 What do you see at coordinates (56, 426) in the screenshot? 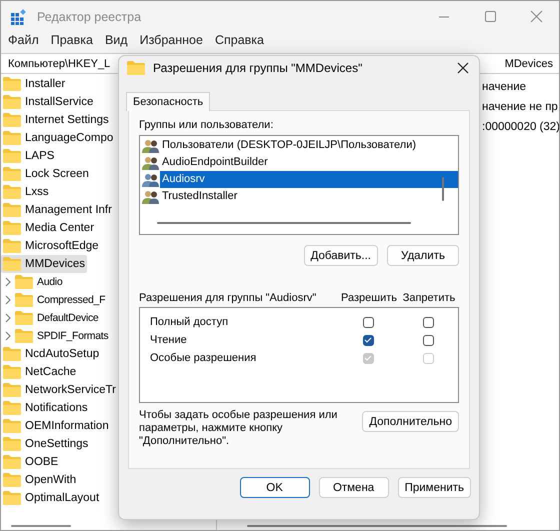
I see `tree-item: OEMInformation` at bounding box center [56, 426].